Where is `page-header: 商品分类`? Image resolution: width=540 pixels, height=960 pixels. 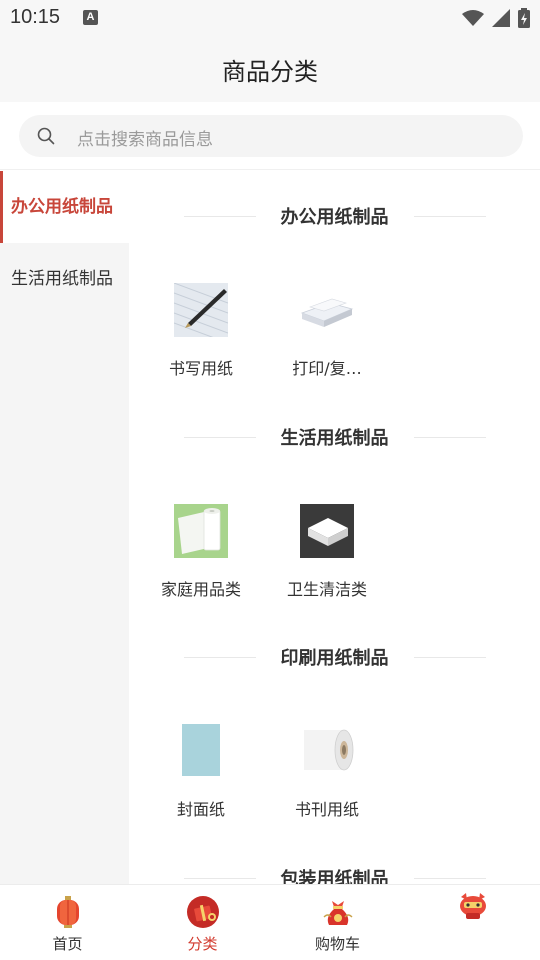 page-header: 商品分类 is located at coordinates (270, 69).